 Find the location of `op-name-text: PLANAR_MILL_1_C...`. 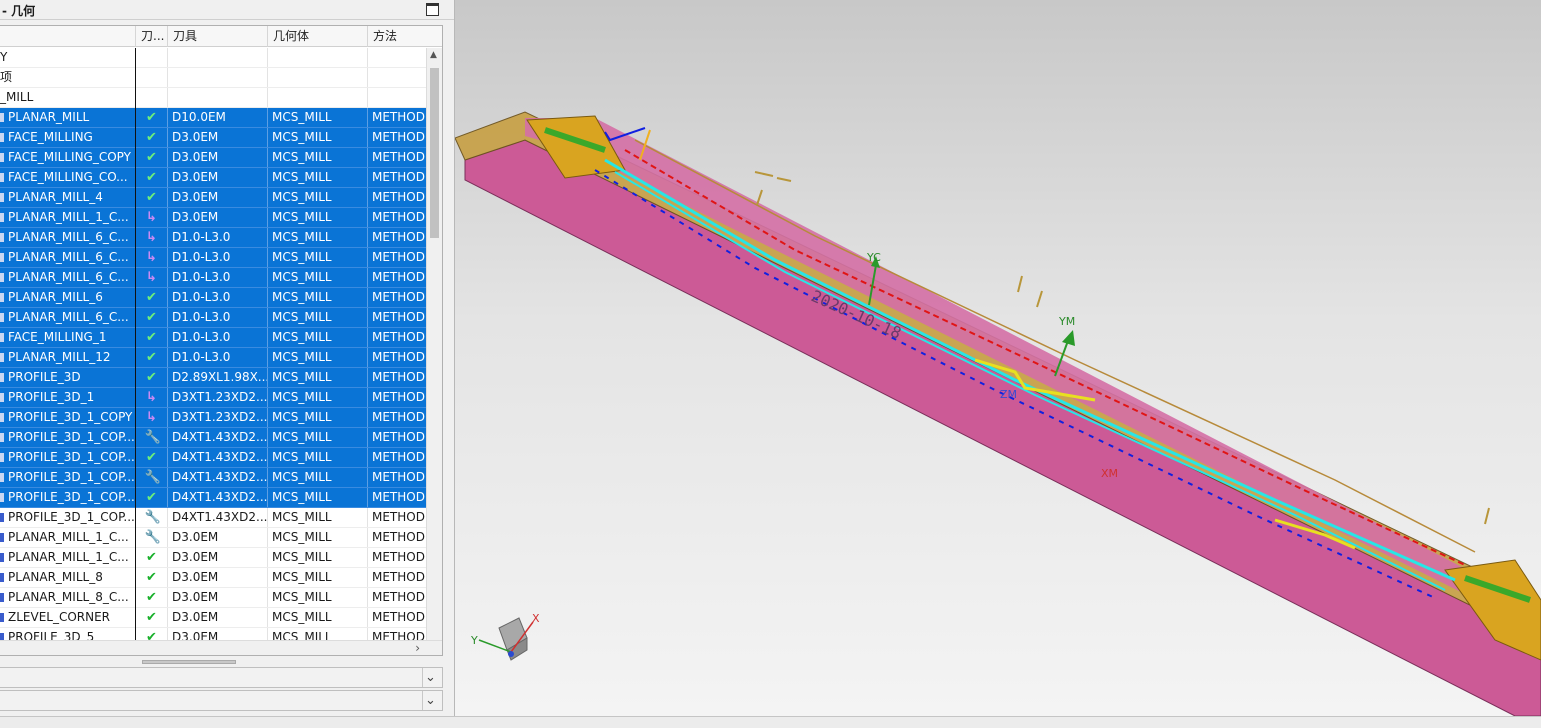

op-name-text: PLANAR_MILL_1_C... is located at coordinates (68, 217).